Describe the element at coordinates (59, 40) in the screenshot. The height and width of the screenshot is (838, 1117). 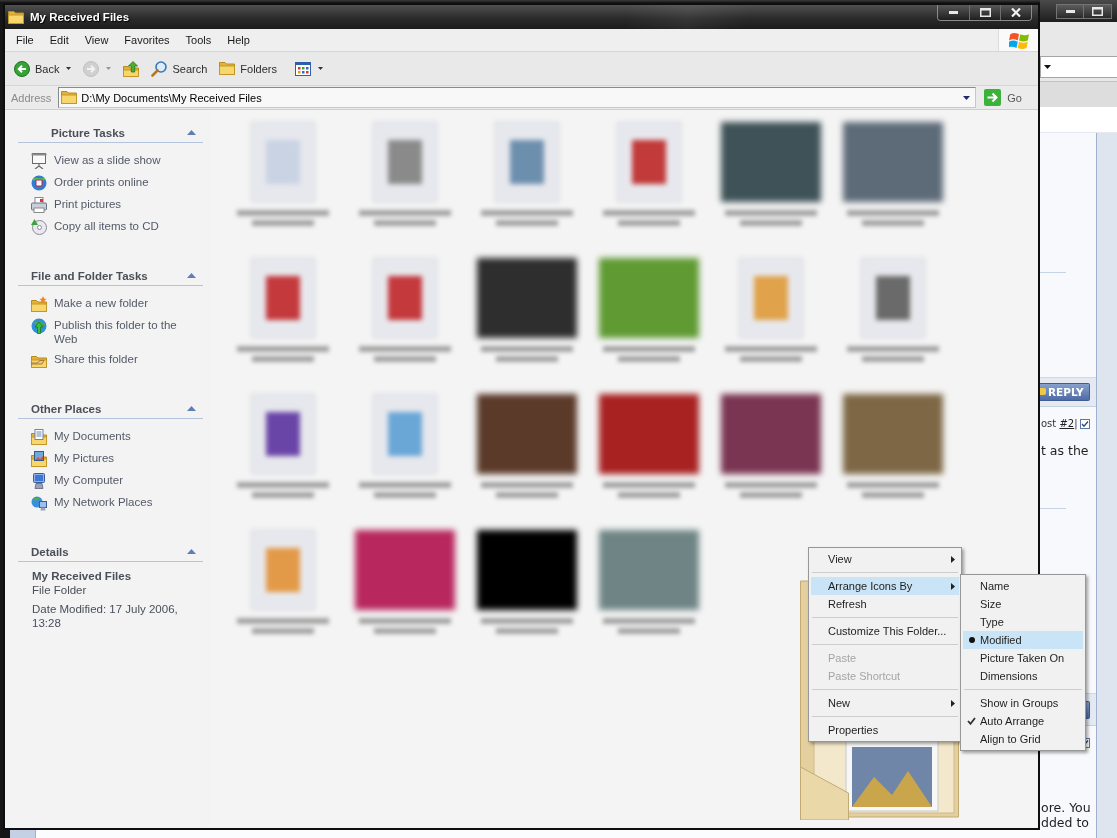
I see `menu-item: Edit` at that location.